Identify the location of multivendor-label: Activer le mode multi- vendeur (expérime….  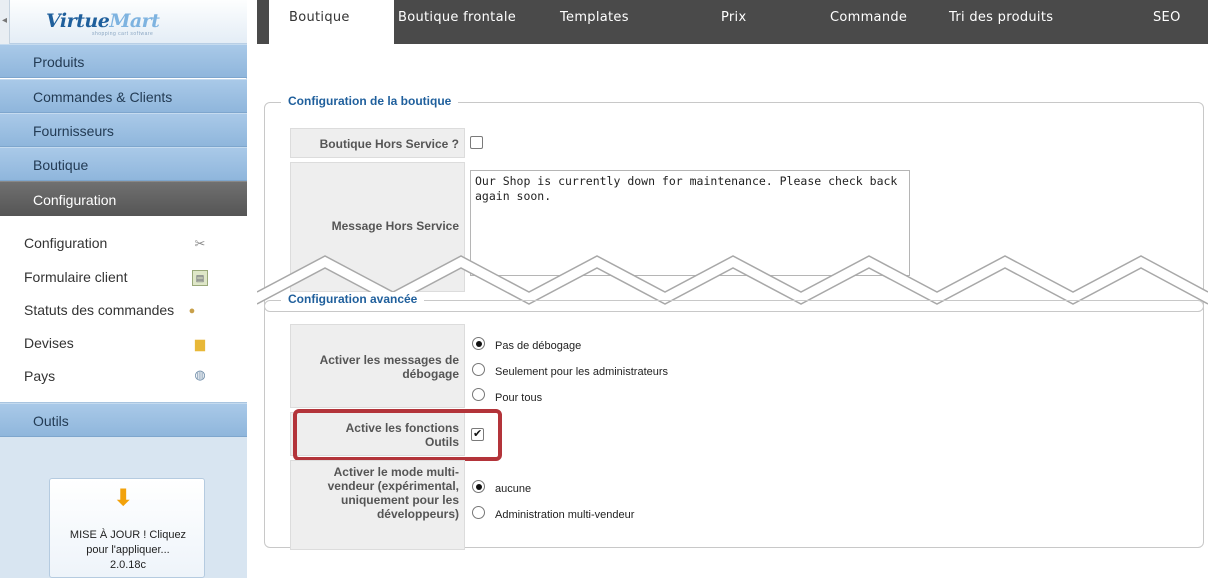
(377, 505).